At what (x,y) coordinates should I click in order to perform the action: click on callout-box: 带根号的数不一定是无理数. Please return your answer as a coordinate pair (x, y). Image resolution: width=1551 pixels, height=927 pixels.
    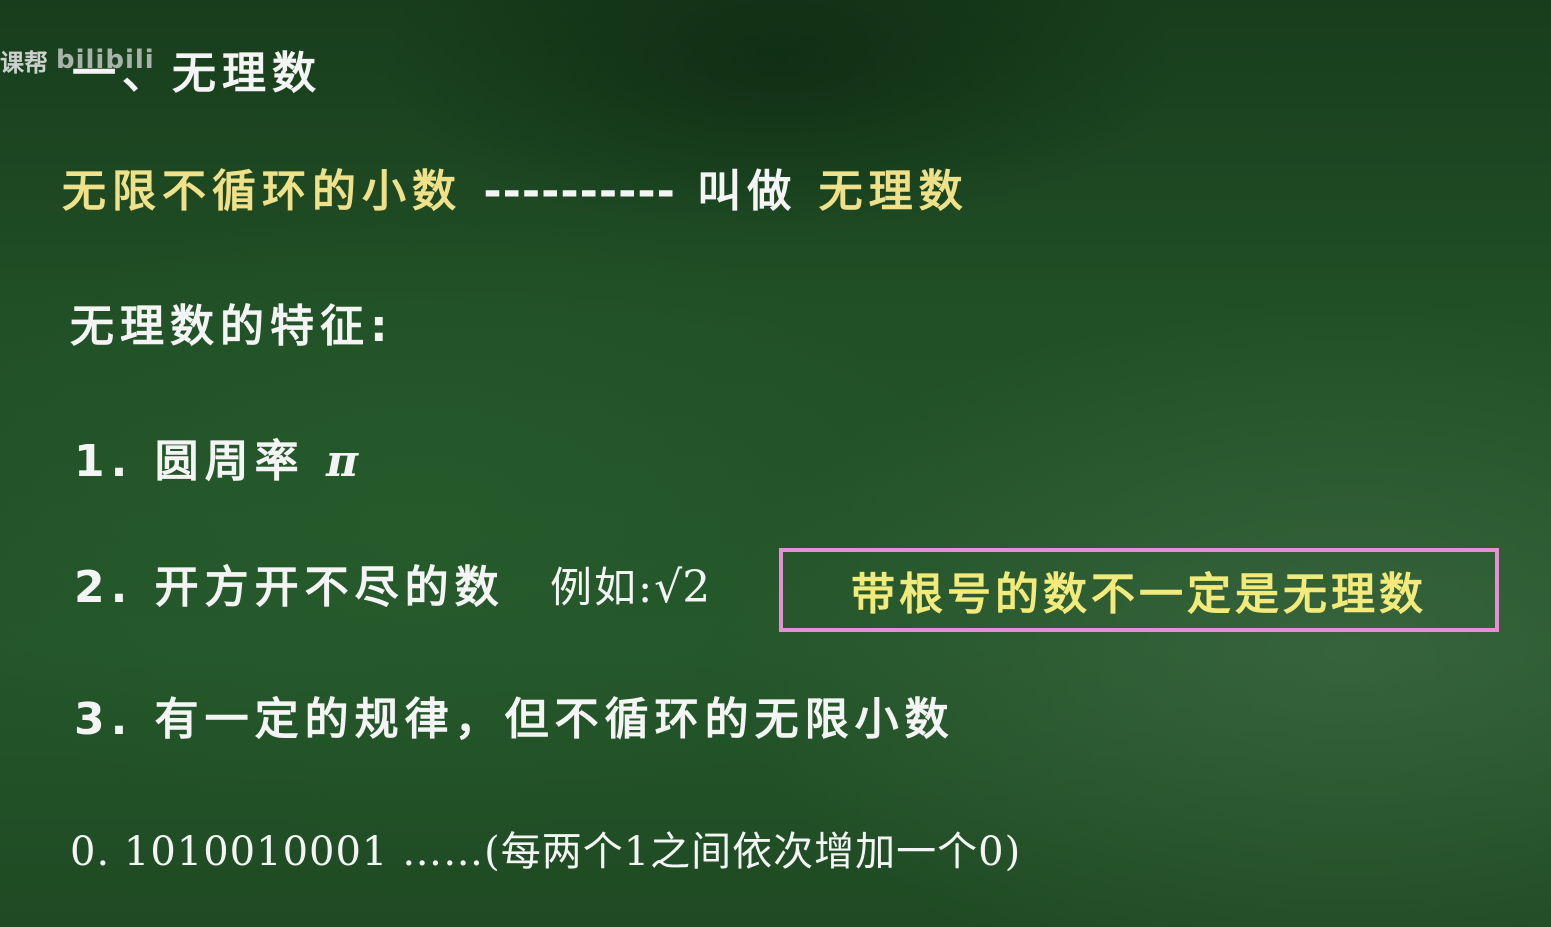
    Looking at the image, I should click on (1139, 590).